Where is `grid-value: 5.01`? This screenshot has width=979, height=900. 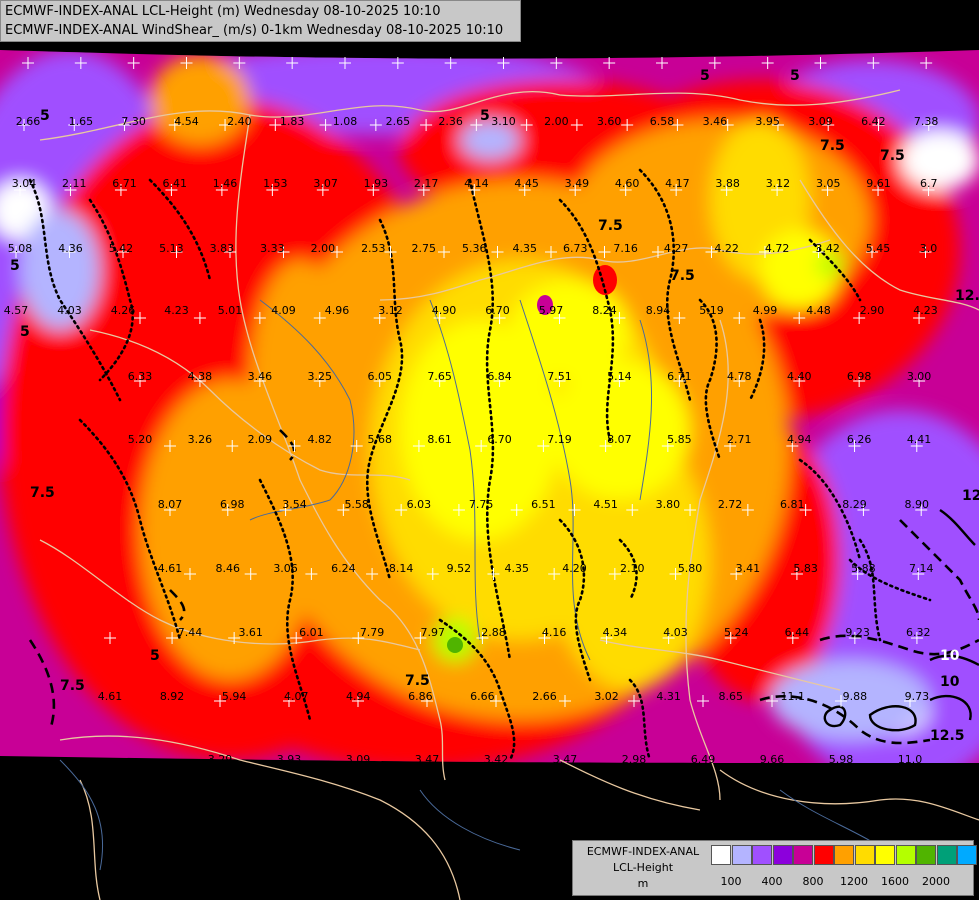
grid-value: 5.01 is located at coordinates (230, 310).